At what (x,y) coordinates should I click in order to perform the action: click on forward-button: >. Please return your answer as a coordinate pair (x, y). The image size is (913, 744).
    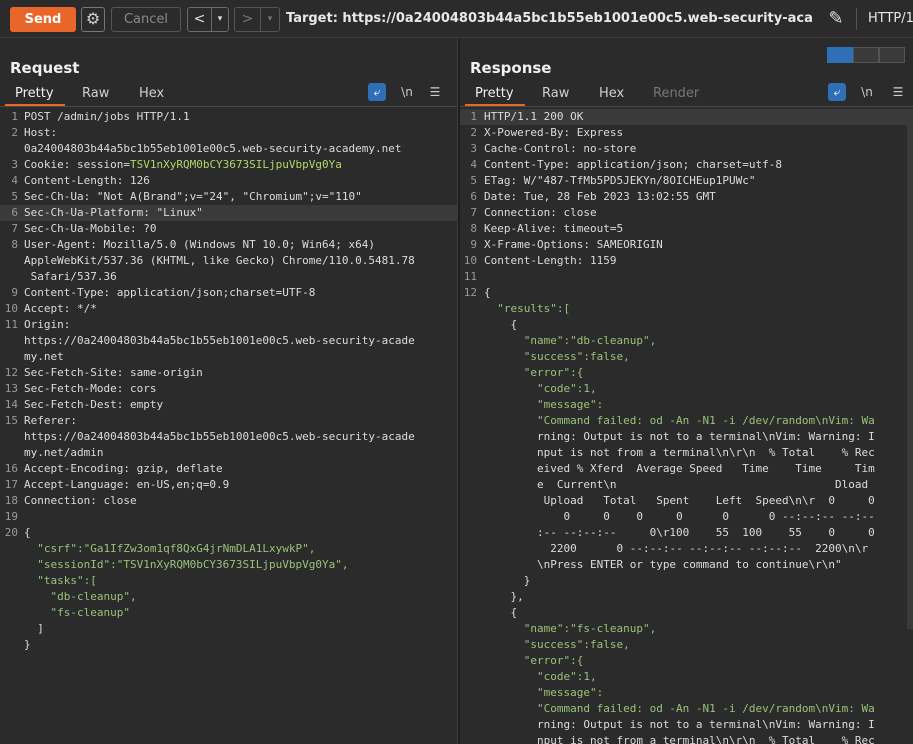
    Looking at the image, I should click on (248, 19).